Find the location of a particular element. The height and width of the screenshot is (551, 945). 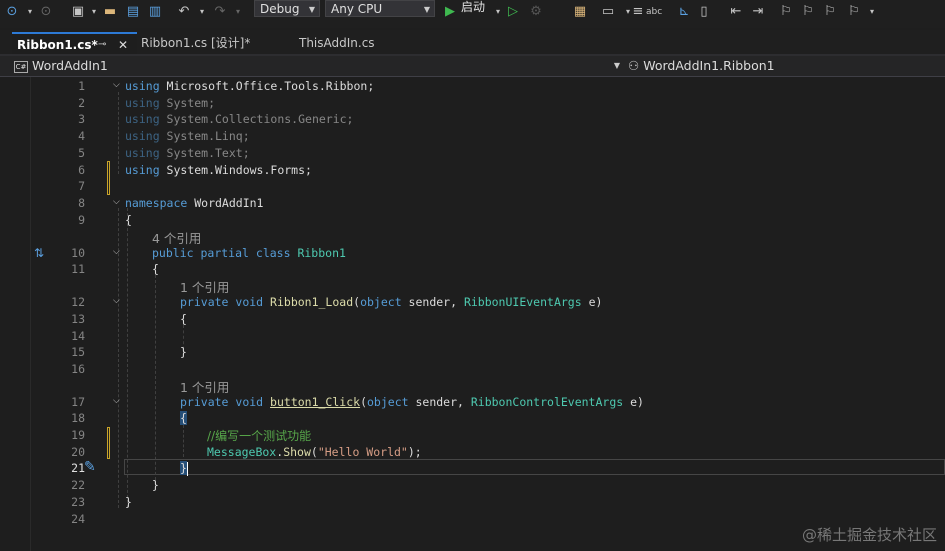

code-line: namespace WordAddIn1 is located at coordinates (194, 203).